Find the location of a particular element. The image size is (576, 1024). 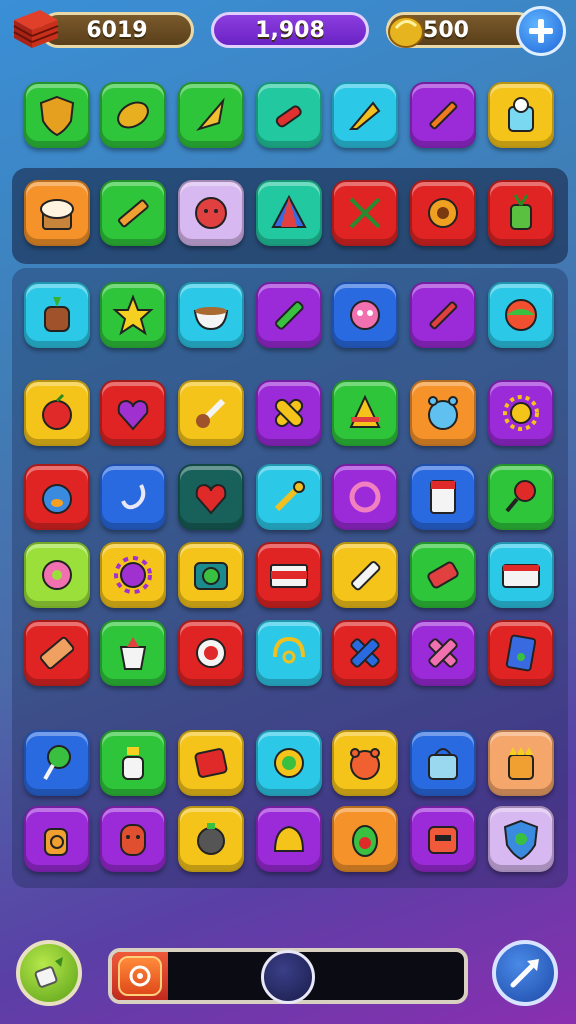

cup-icon is located at coordinates (521, 114).